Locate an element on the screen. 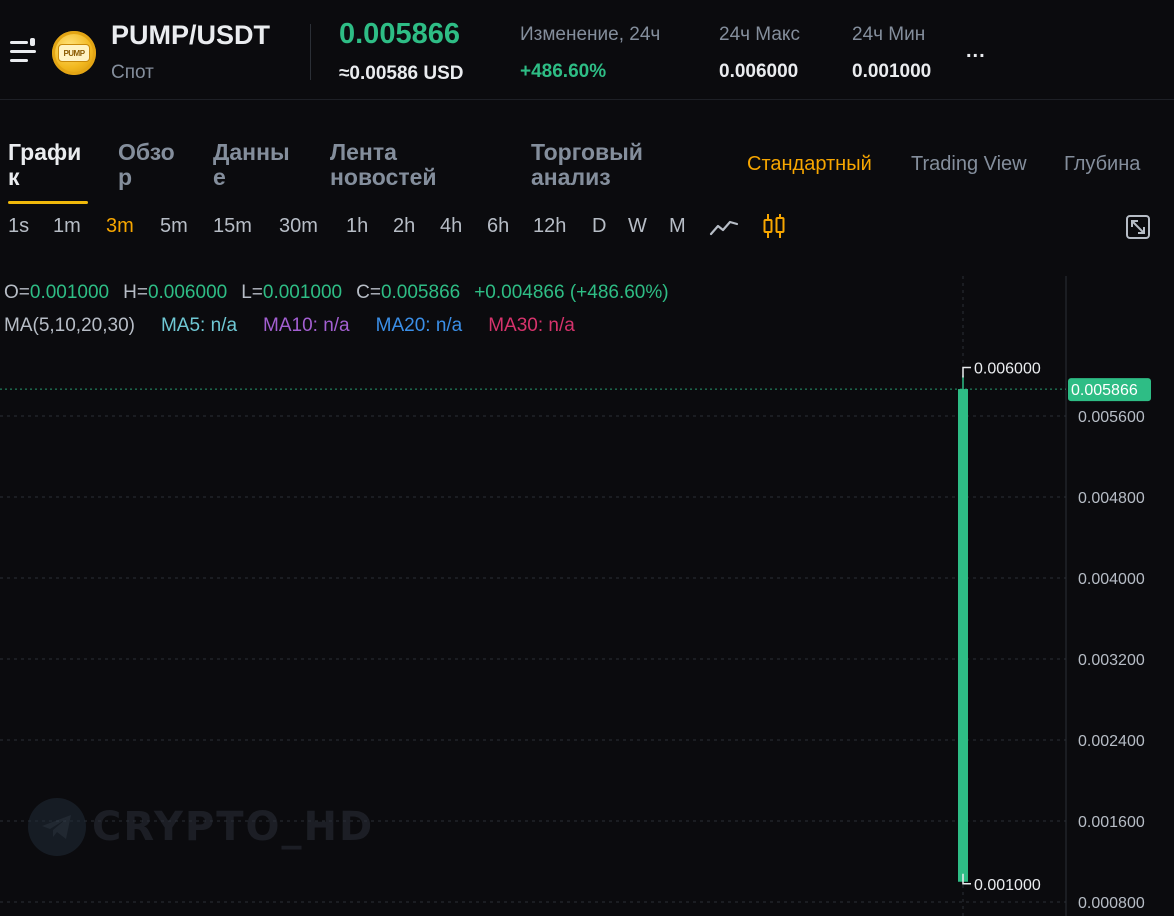  interval-30m: 30m is located at coordinates (298, 226).